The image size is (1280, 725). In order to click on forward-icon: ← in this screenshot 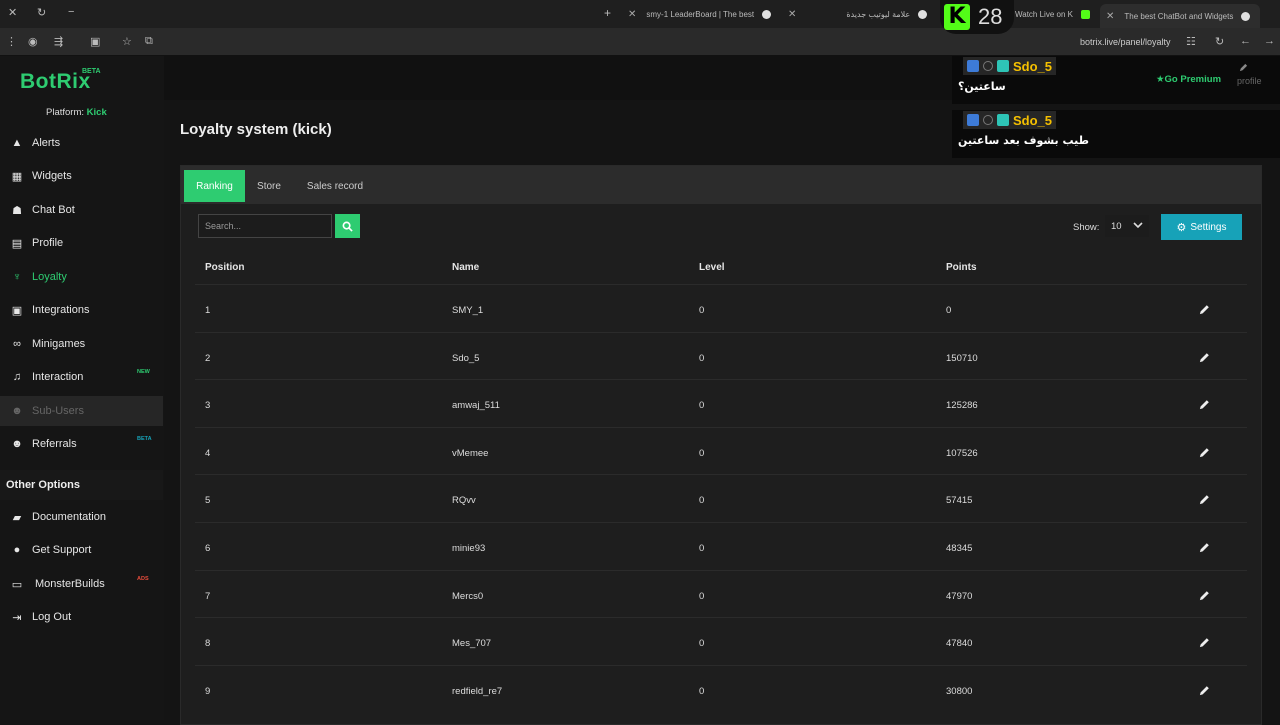, I will do `click(1245, 41)`.